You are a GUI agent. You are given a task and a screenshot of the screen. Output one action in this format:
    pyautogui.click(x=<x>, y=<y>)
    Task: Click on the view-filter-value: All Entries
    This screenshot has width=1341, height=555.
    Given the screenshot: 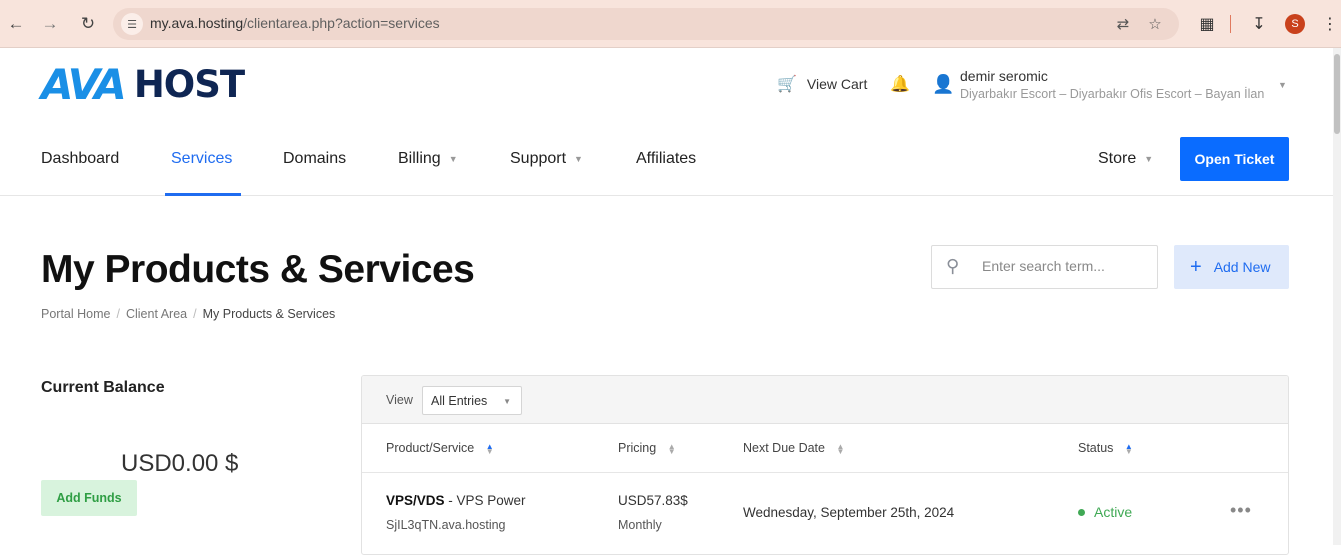 What is the action you would take?
    pyautogui.click(x=459, y=401)
    